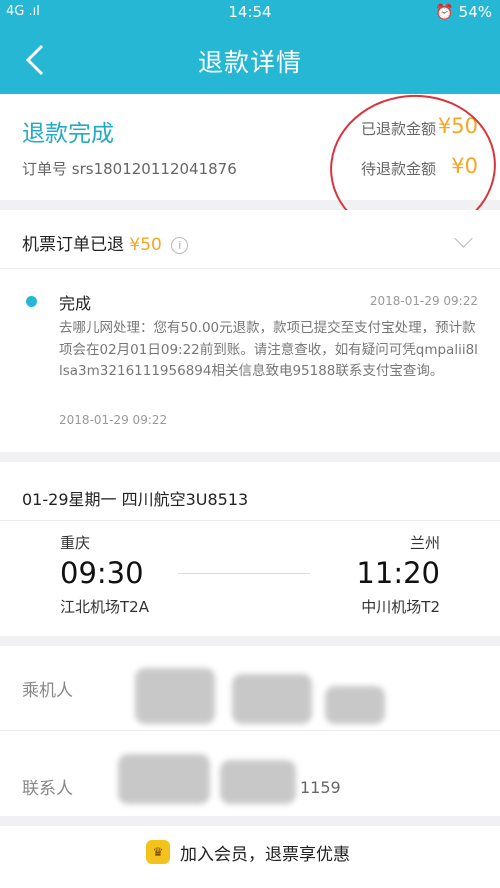 This screenshot has height=888, width=500. What do you see at coordinates (180, 245) in the screenshot?
I see `info-icon: i` at bounding box center [180, 245].